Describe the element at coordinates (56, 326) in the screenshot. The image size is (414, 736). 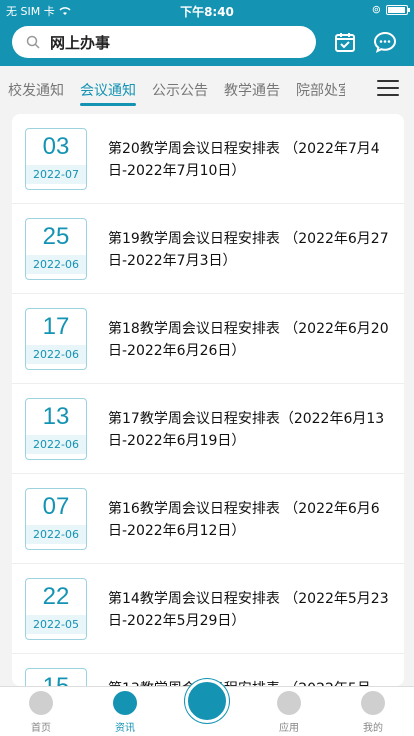
I see `date-day: 17` at that location.